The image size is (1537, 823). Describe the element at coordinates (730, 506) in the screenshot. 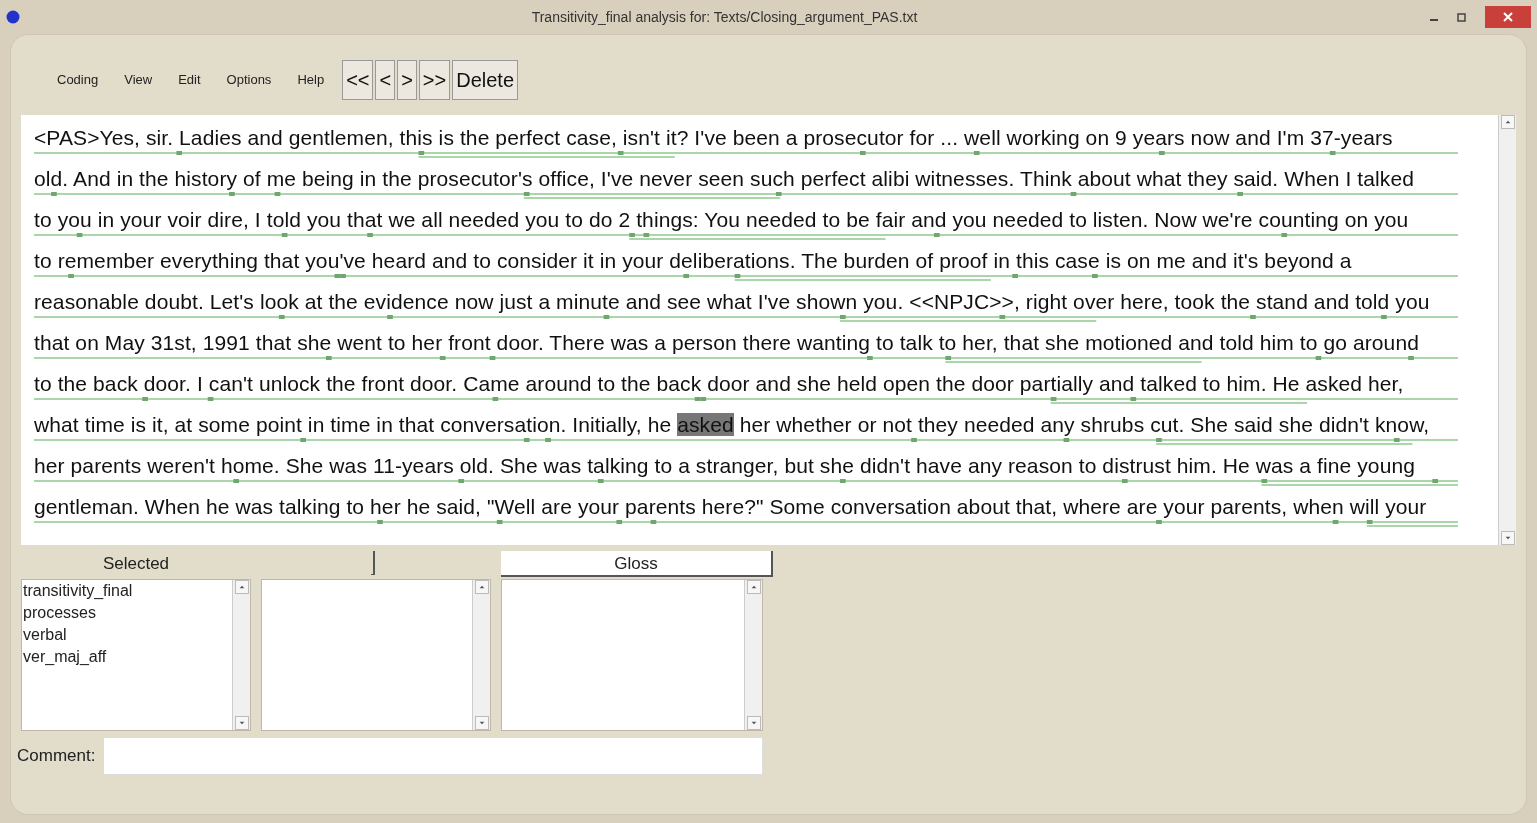

I see `text-line: gentleman. When he was talking to her he said, "Well are your parents here?" Some conversation about that, where are your parents, when will your` at that location.